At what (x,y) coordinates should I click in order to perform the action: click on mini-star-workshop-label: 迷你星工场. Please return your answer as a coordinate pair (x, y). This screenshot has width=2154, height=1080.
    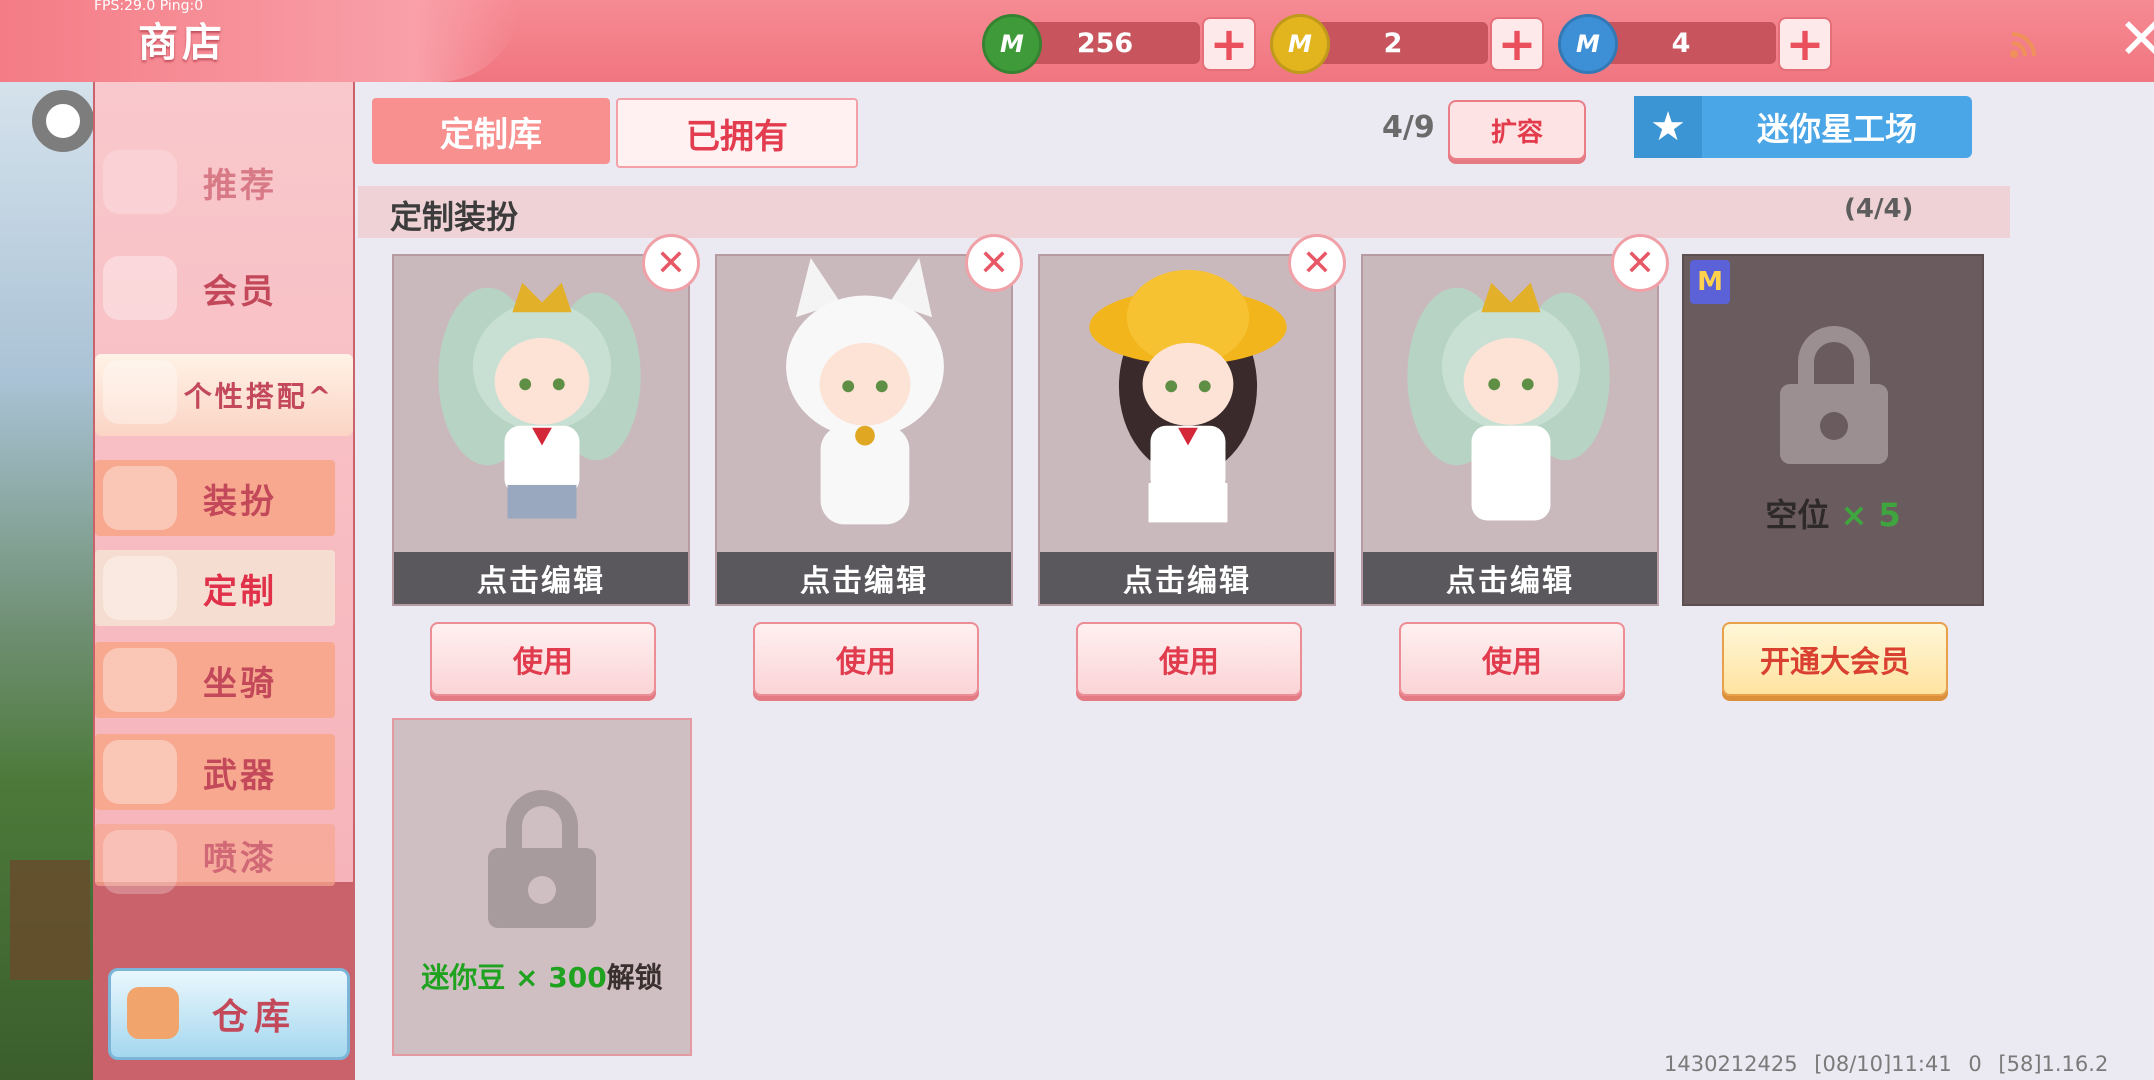
    Looking at the image, I should click on (1836, 129).